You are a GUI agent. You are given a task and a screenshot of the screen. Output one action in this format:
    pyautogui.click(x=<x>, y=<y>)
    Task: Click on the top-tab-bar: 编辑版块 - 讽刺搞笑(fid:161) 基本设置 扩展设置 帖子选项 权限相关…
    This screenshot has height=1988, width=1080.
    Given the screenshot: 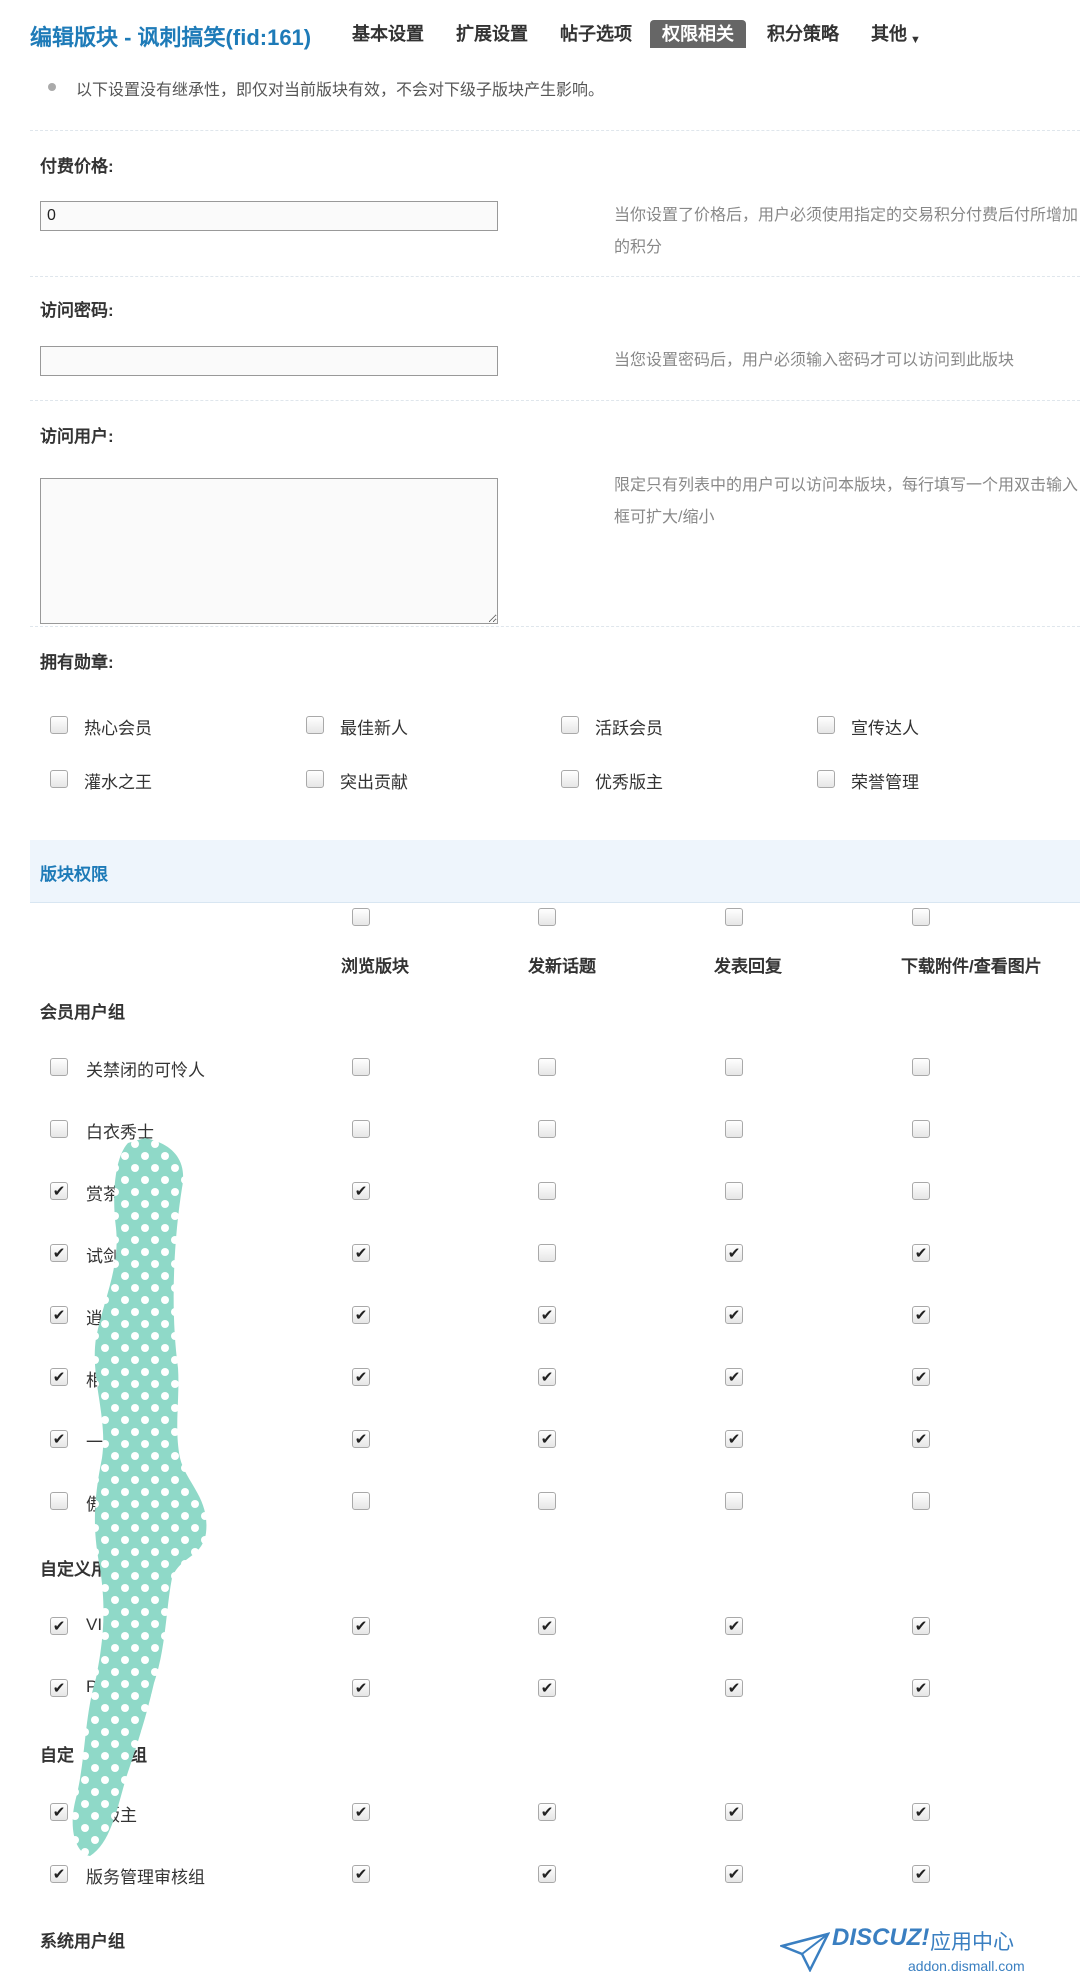 What is the action you would take?
    pyautogui.click(x=540, y=34)
    